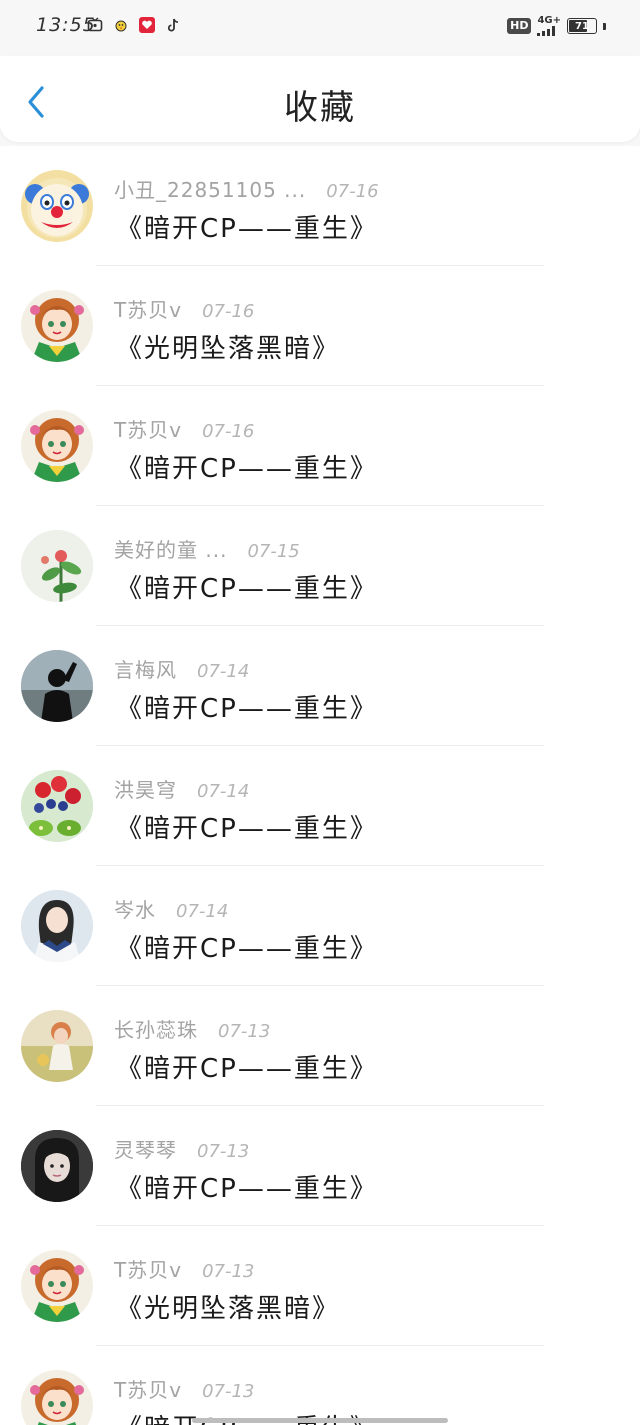  What do you see at coordinates (320, 806) in the screenshot?
I see `favorite-item: 洪昊穹 07-14 《暗开CP——重生》` at bounding box center [320, 806].